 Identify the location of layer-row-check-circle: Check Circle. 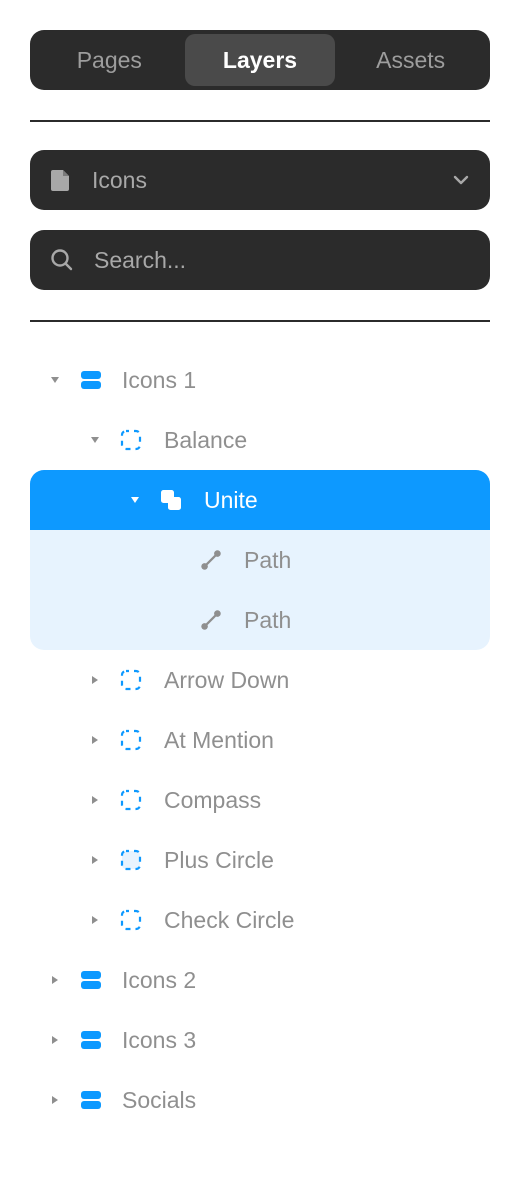
(260, 920).